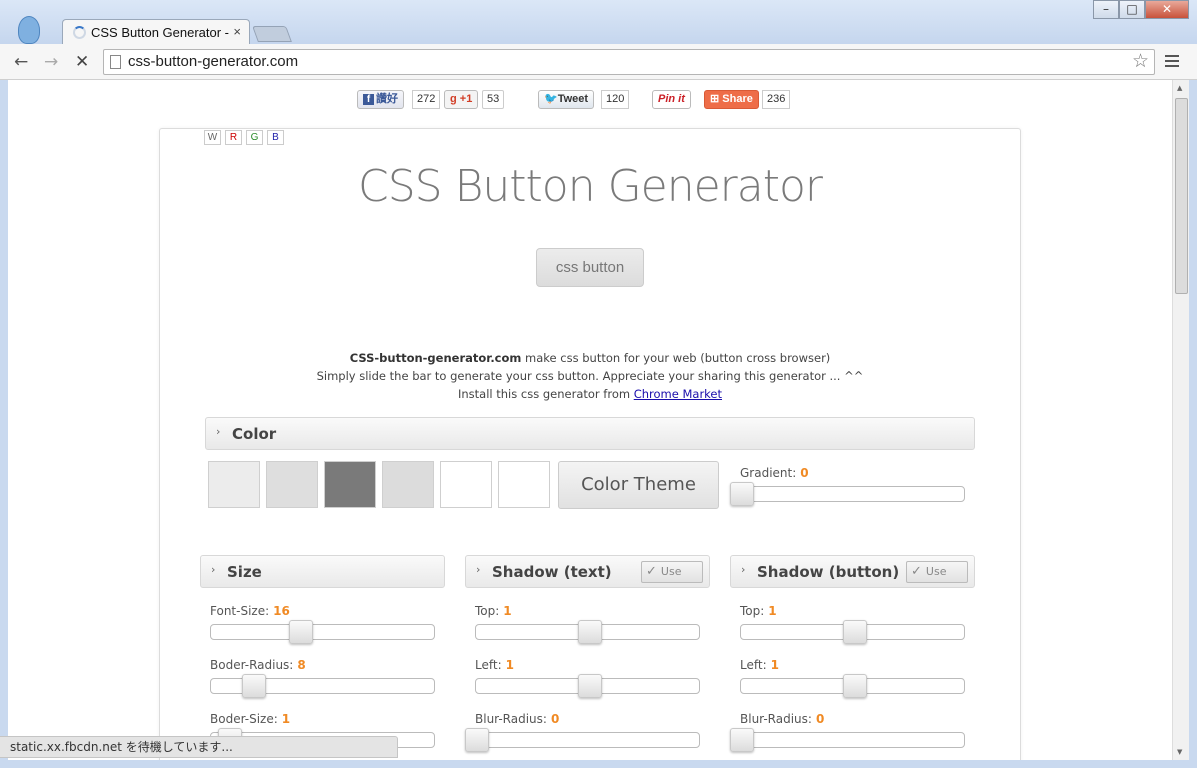 This screenshot has width=1197, height=768. What do you see at coordinates (820, 719) in the screenshot?
I see `button-shadow-blur-value: 0` at bounding box center [820, 719].